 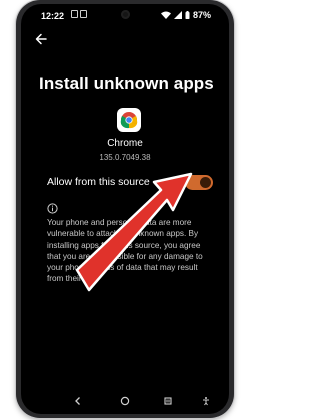 What do you see at coordinates (43, 40) in the screenshot?
I see `back-arrow-icon` at bounding box center [43, 40].